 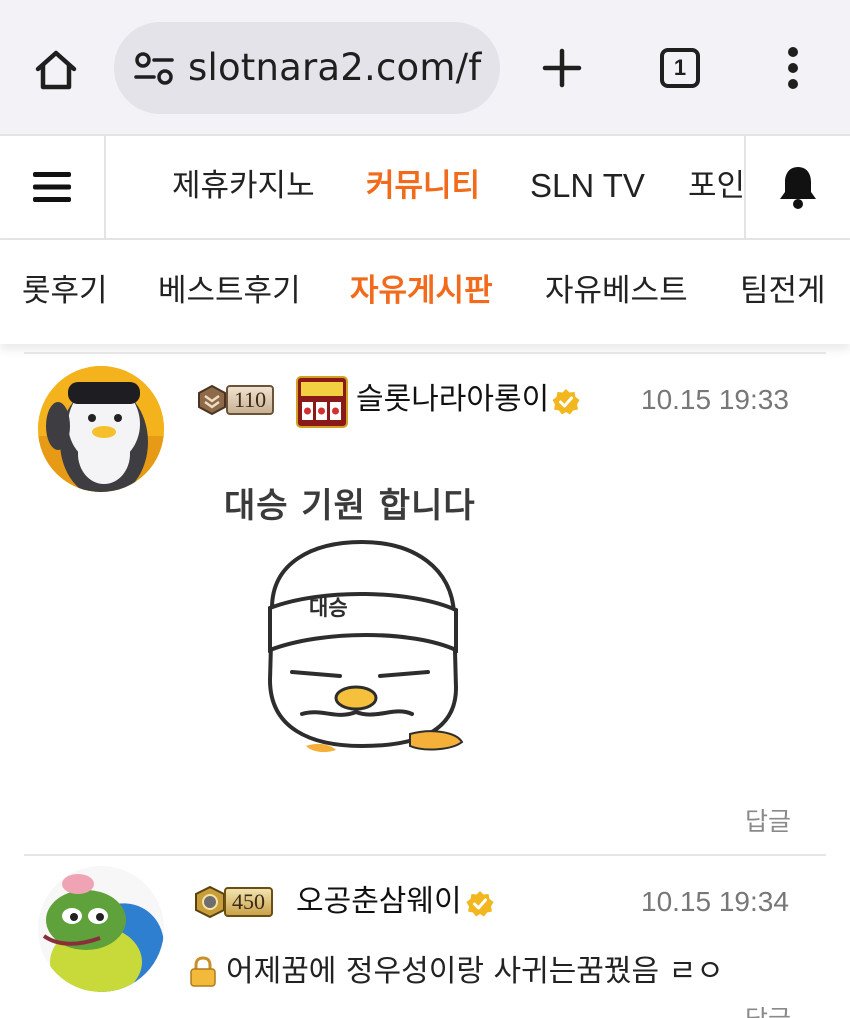 I want to click on frog-avatar-image, so click(x=101, y=929).